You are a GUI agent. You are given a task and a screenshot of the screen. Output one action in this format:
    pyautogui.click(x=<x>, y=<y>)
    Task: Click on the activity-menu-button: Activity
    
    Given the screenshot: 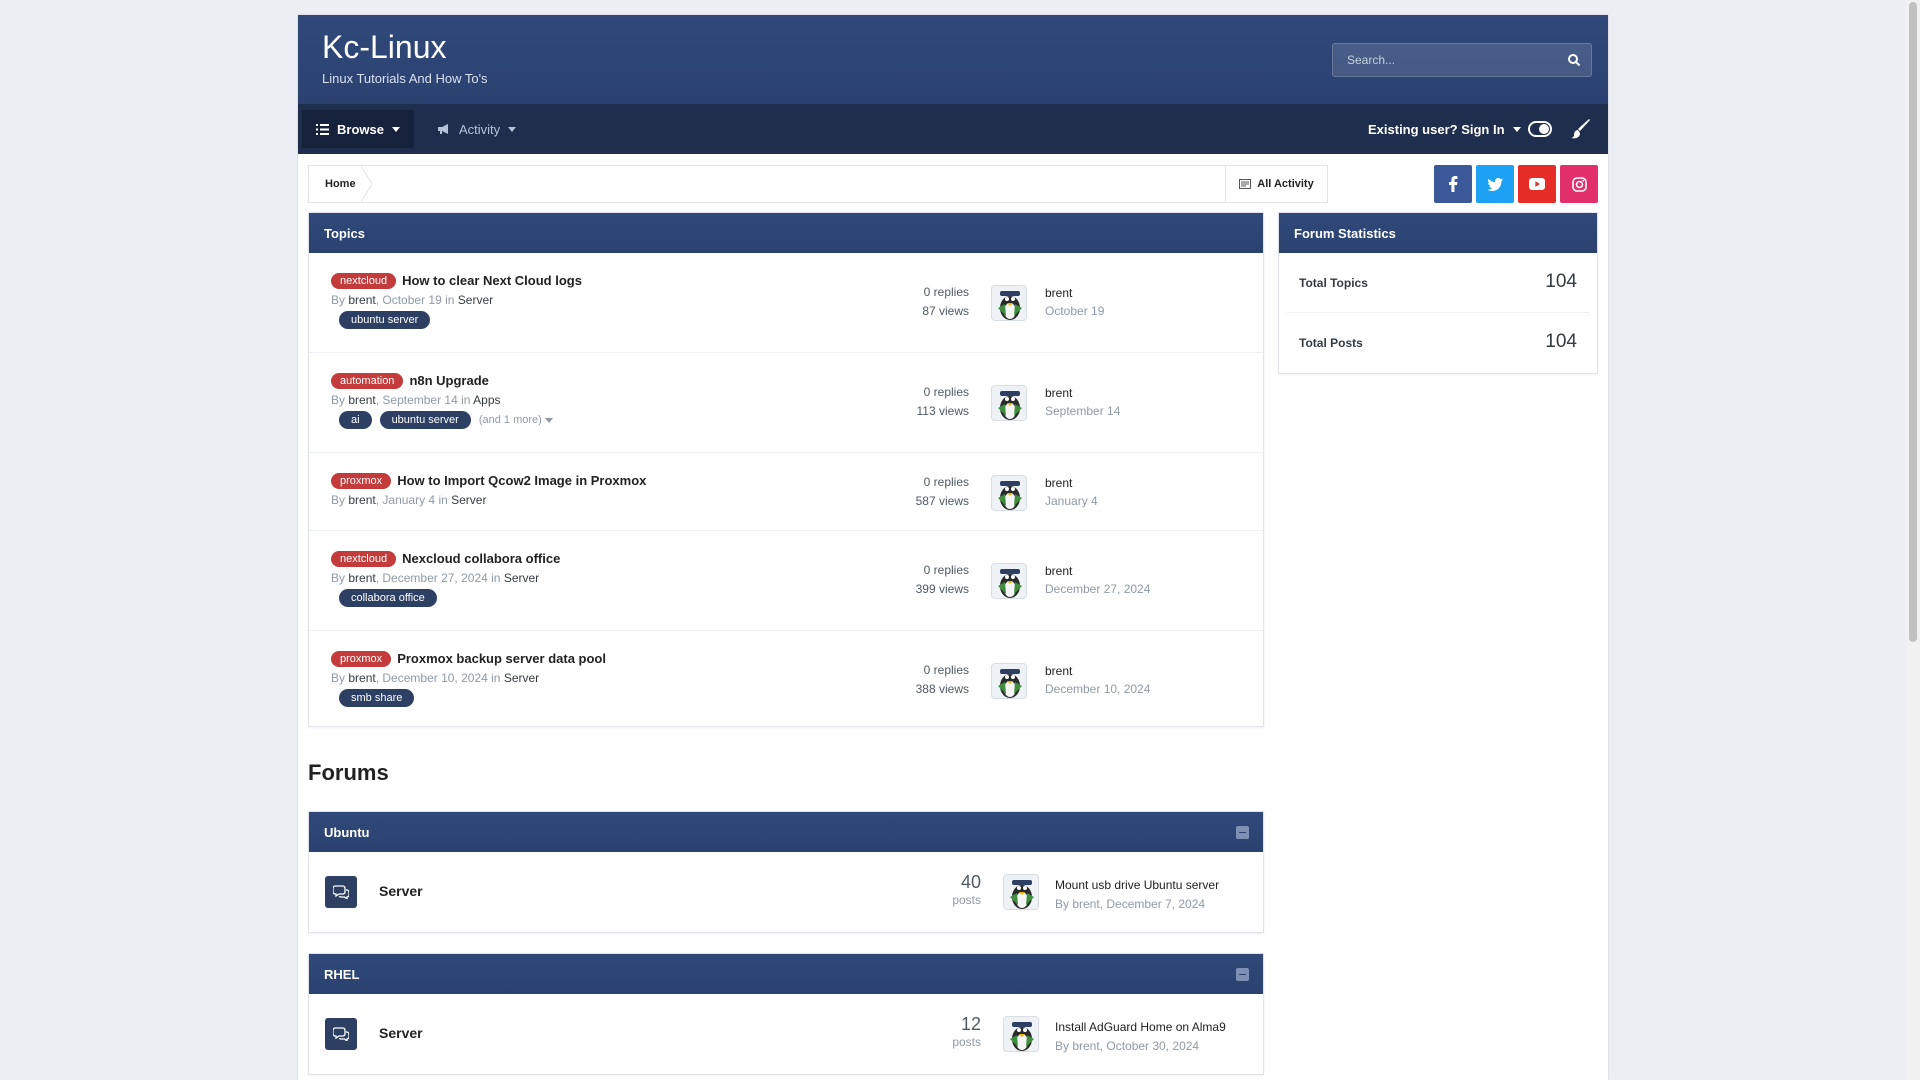 What is the action you would take?
    pyautogui.click(x=476, y=129)
    